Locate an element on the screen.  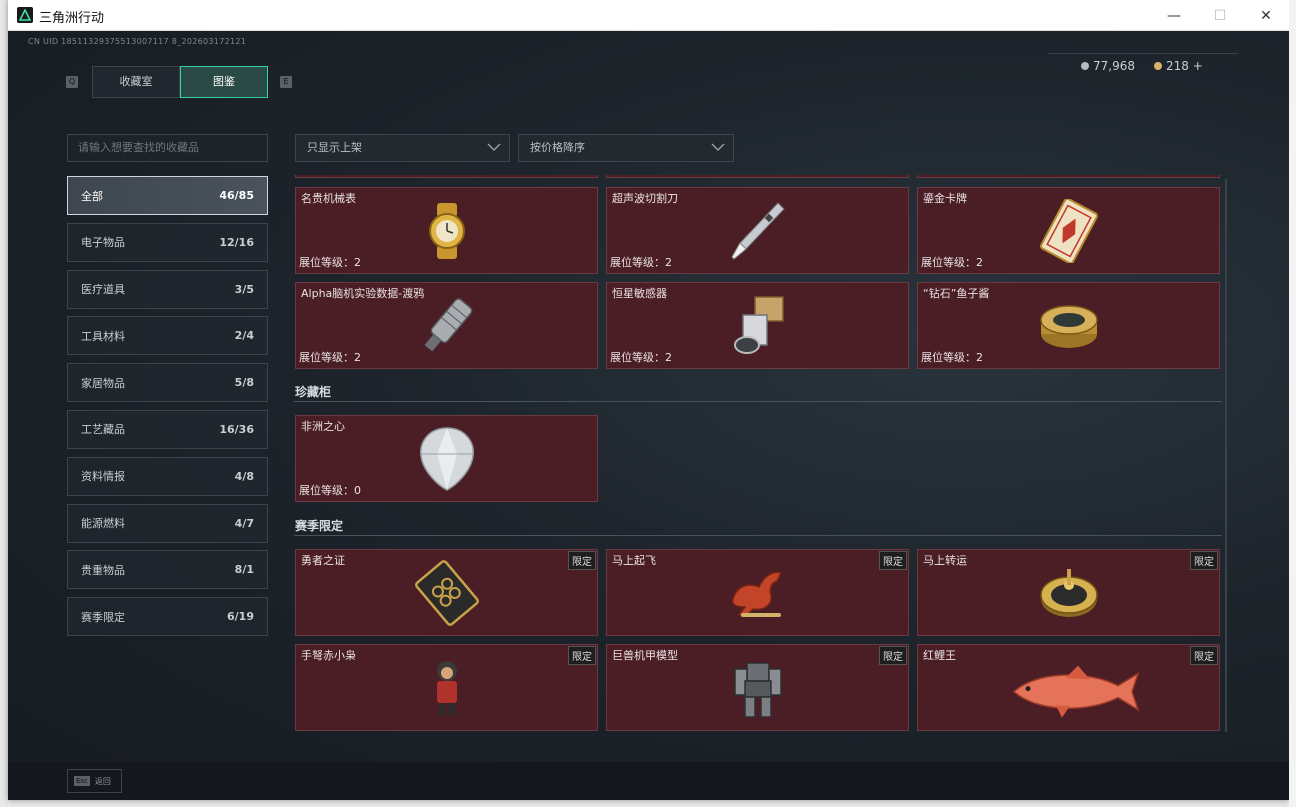
item-card-gold-wheel: 马上转运 限定 is located at coordinates (1068, 592).